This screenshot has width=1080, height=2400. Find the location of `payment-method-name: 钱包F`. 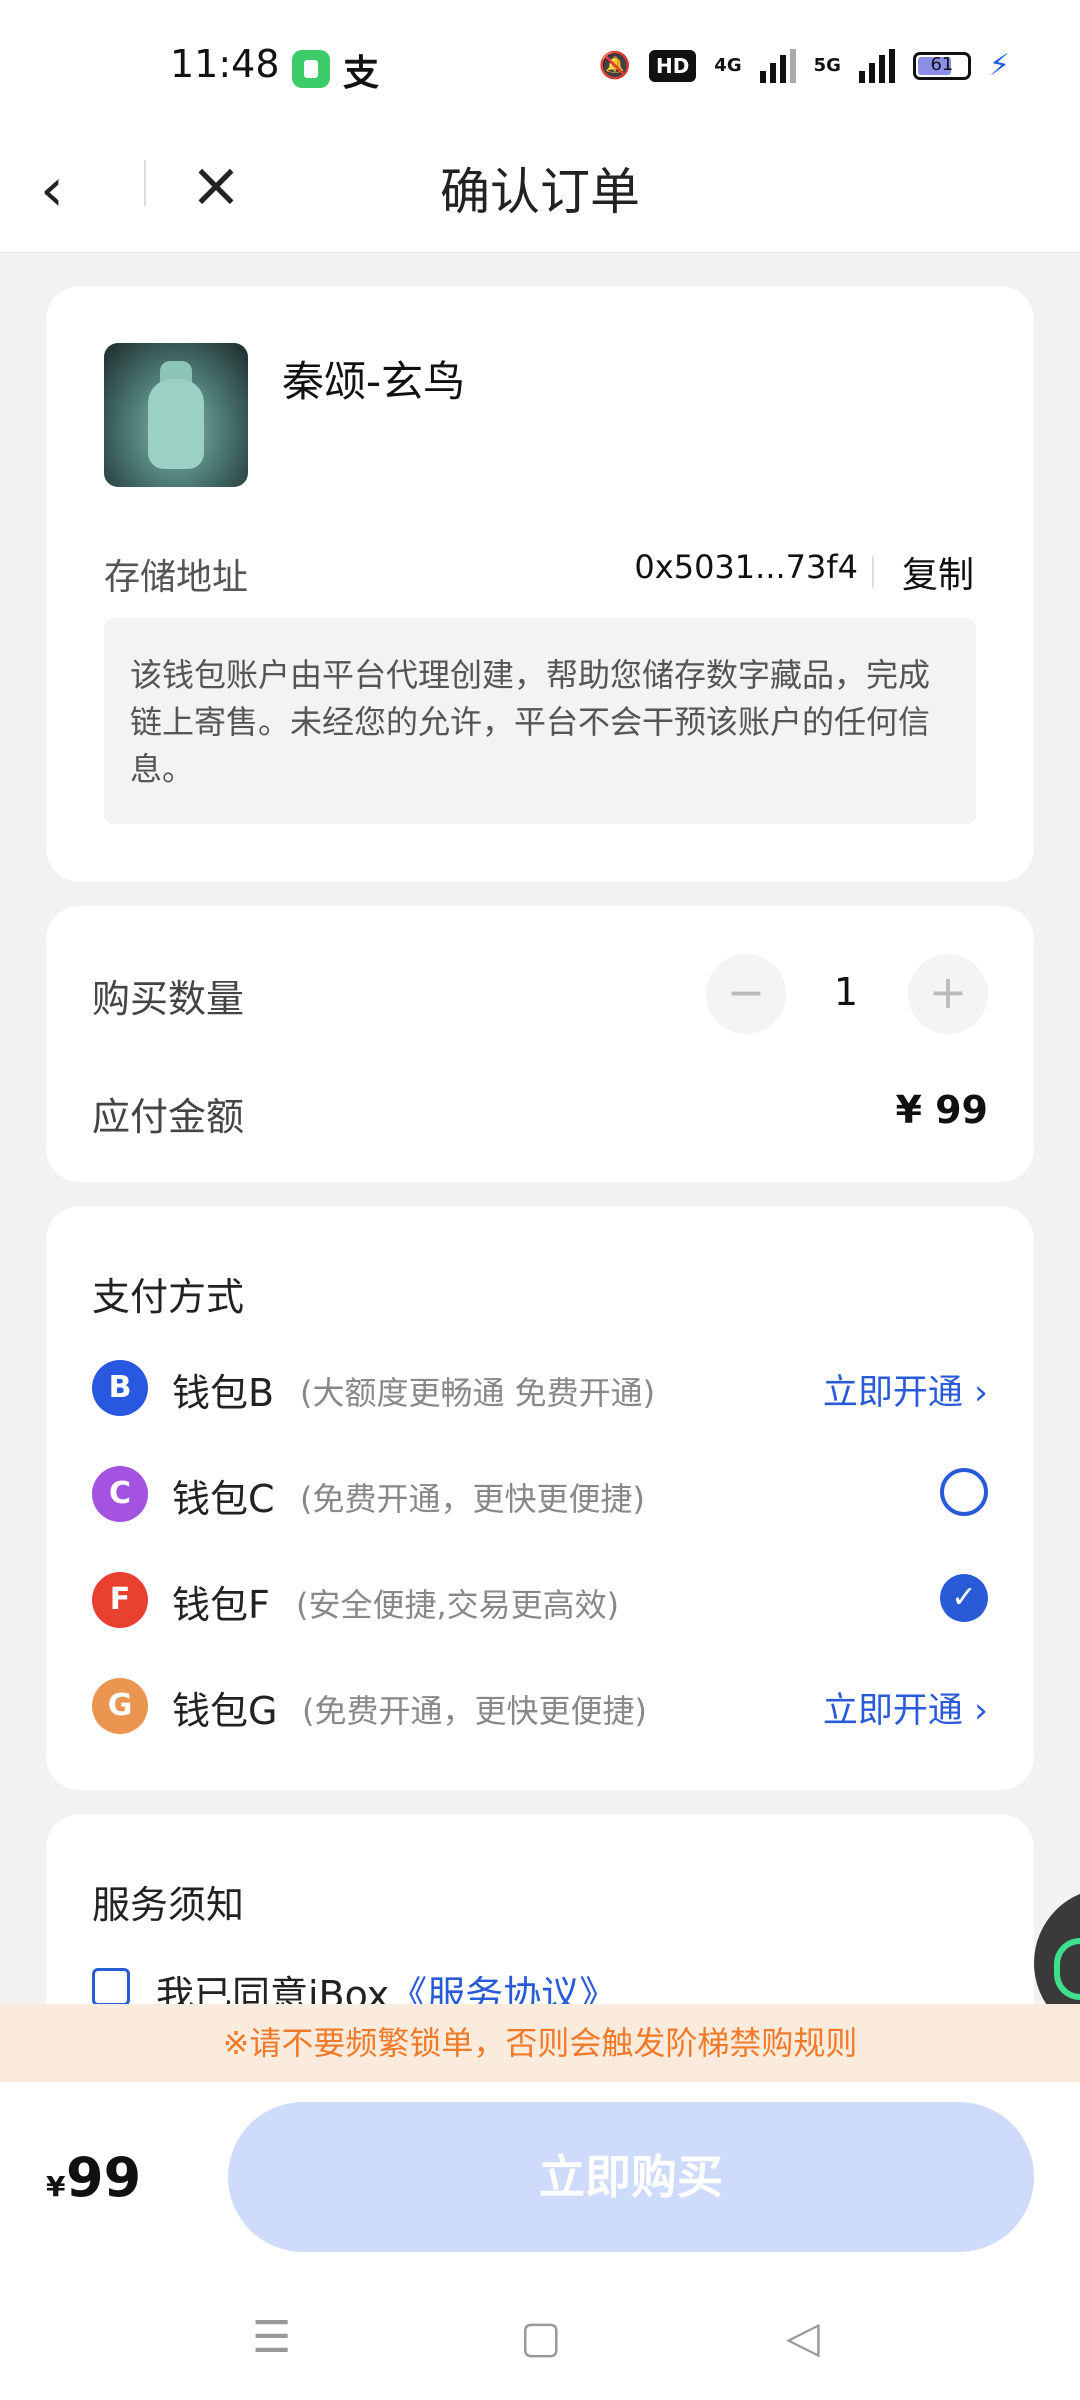

payment-method-name: 钱包F is located at coordinates (221, 1605).